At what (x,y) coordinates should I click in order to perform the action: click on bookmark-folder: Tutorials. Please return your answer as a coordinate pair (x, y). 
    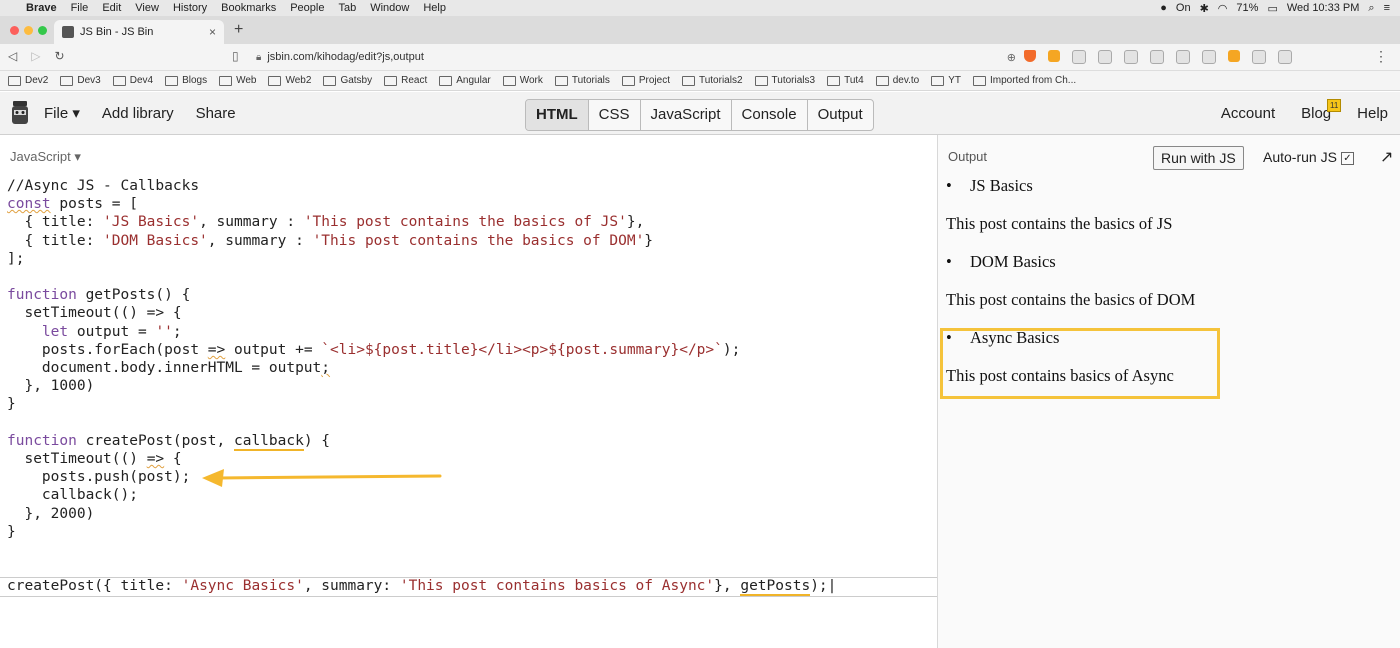
    Looking at the image, I should click on (582, 80).